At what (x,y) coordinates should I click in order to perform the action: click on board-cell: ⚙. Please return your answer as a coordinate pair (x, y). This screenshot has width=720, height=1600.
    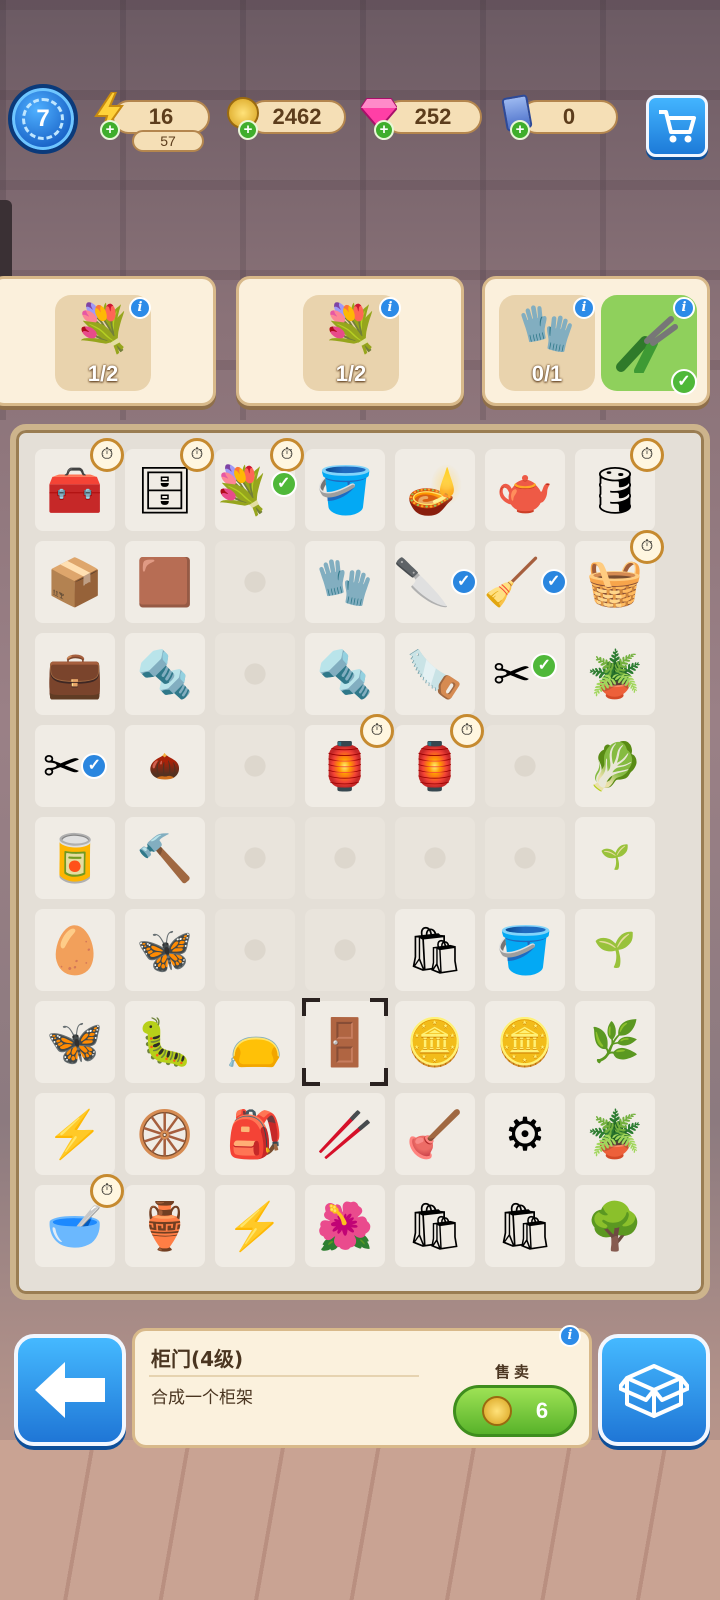
    Looking at the image, I should click on (525, 1134).